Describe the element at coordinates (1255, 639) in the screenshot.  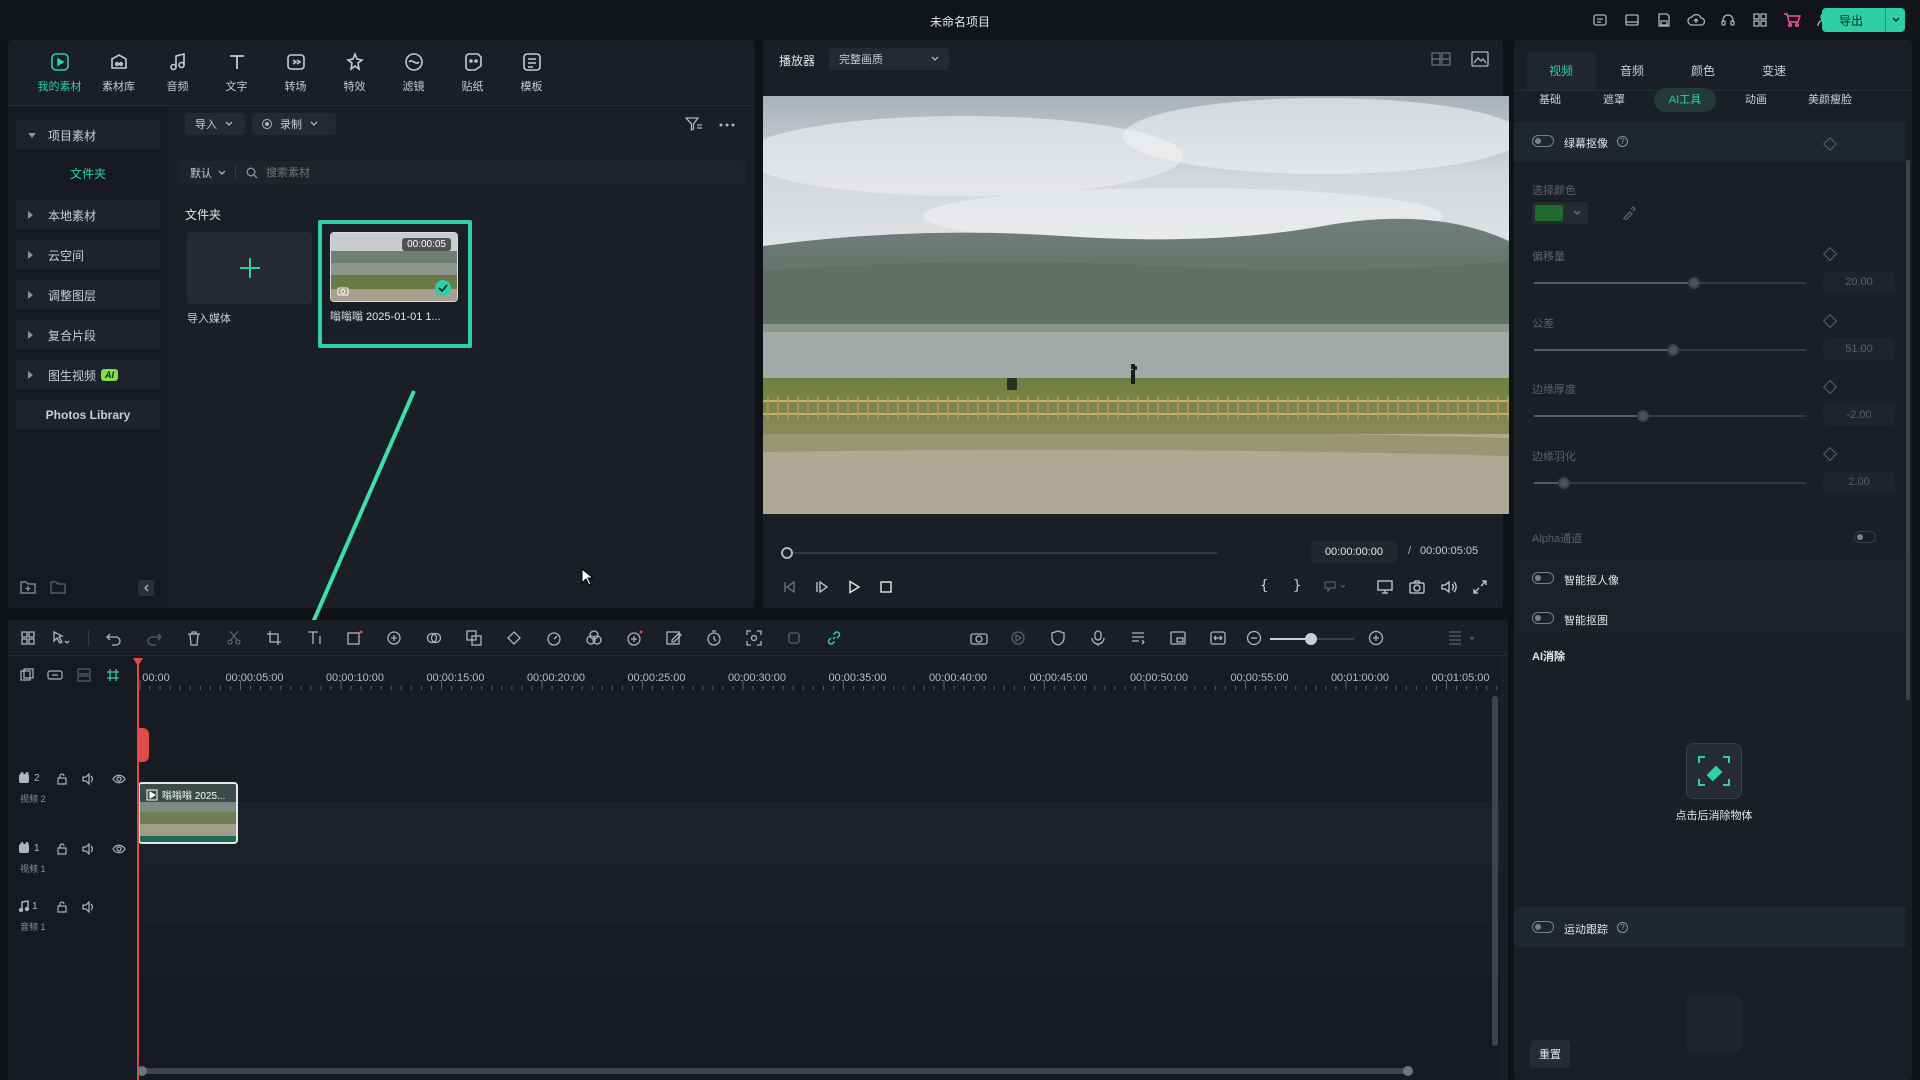
I see `zoom-out-icon` at that location.